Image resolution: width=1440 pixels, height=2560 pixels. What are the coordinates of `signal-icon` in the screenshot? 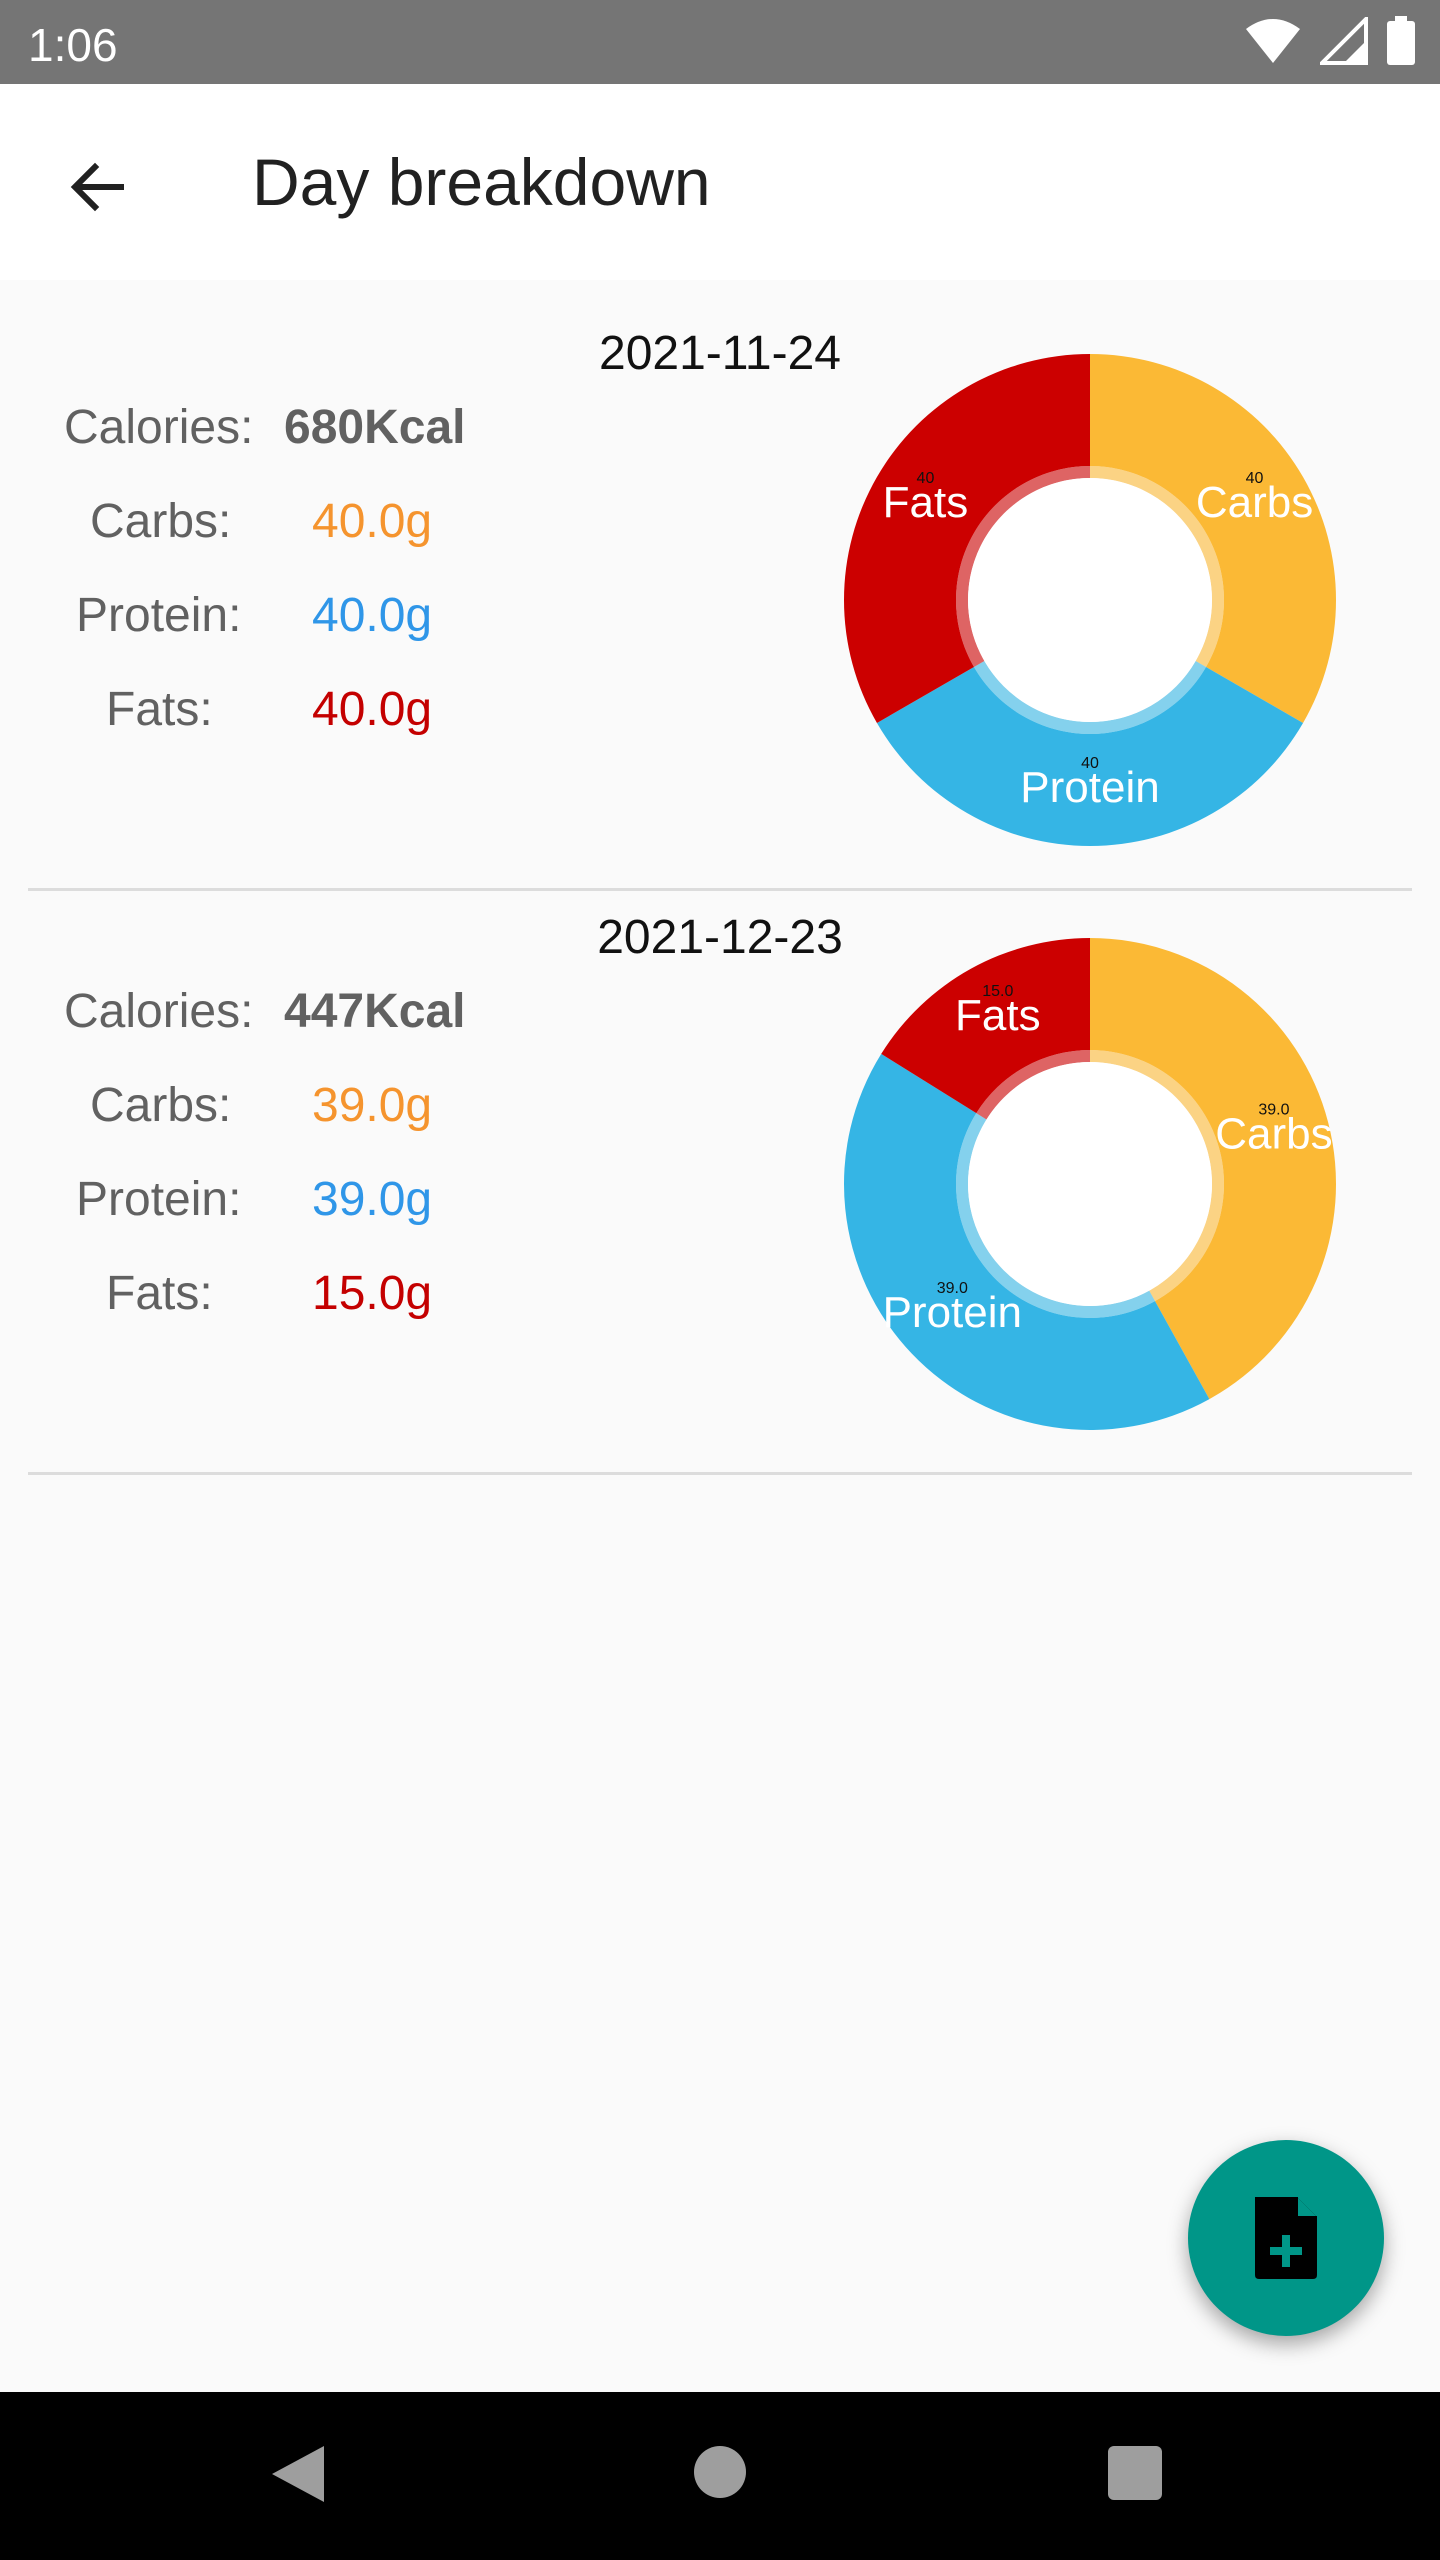 It's located at (1344, 41).